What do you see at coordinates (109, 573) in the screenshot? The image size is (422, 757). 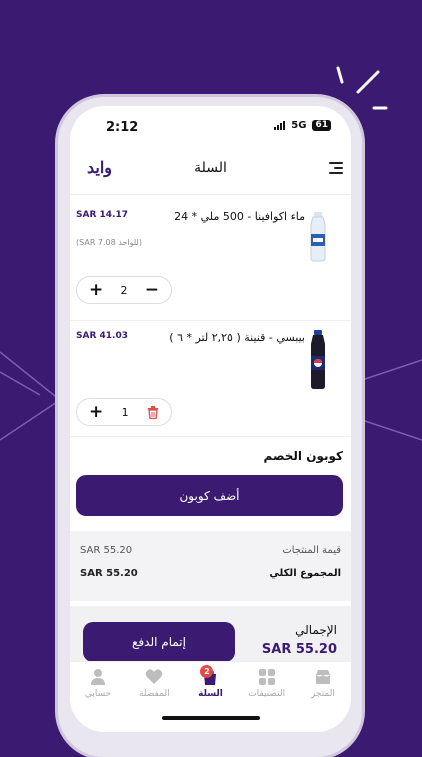 I see `total-value: SAR 55.20` at bounding box center [109, 573].